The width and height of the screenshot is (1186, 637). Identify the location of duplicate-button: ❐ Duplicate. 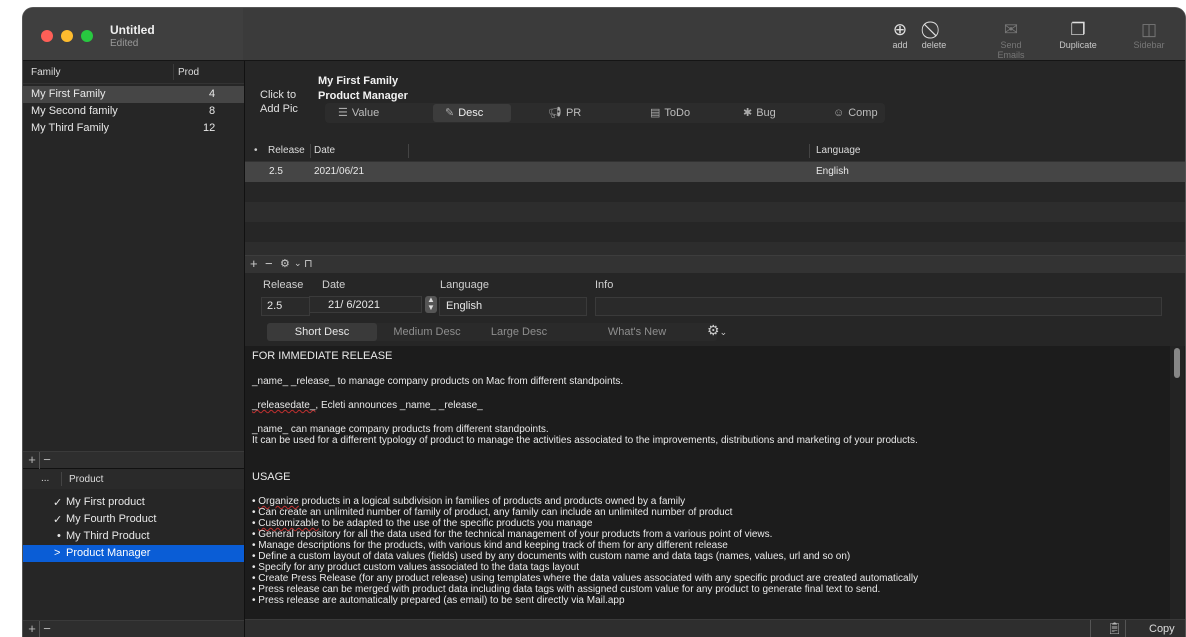
(1078, 35).